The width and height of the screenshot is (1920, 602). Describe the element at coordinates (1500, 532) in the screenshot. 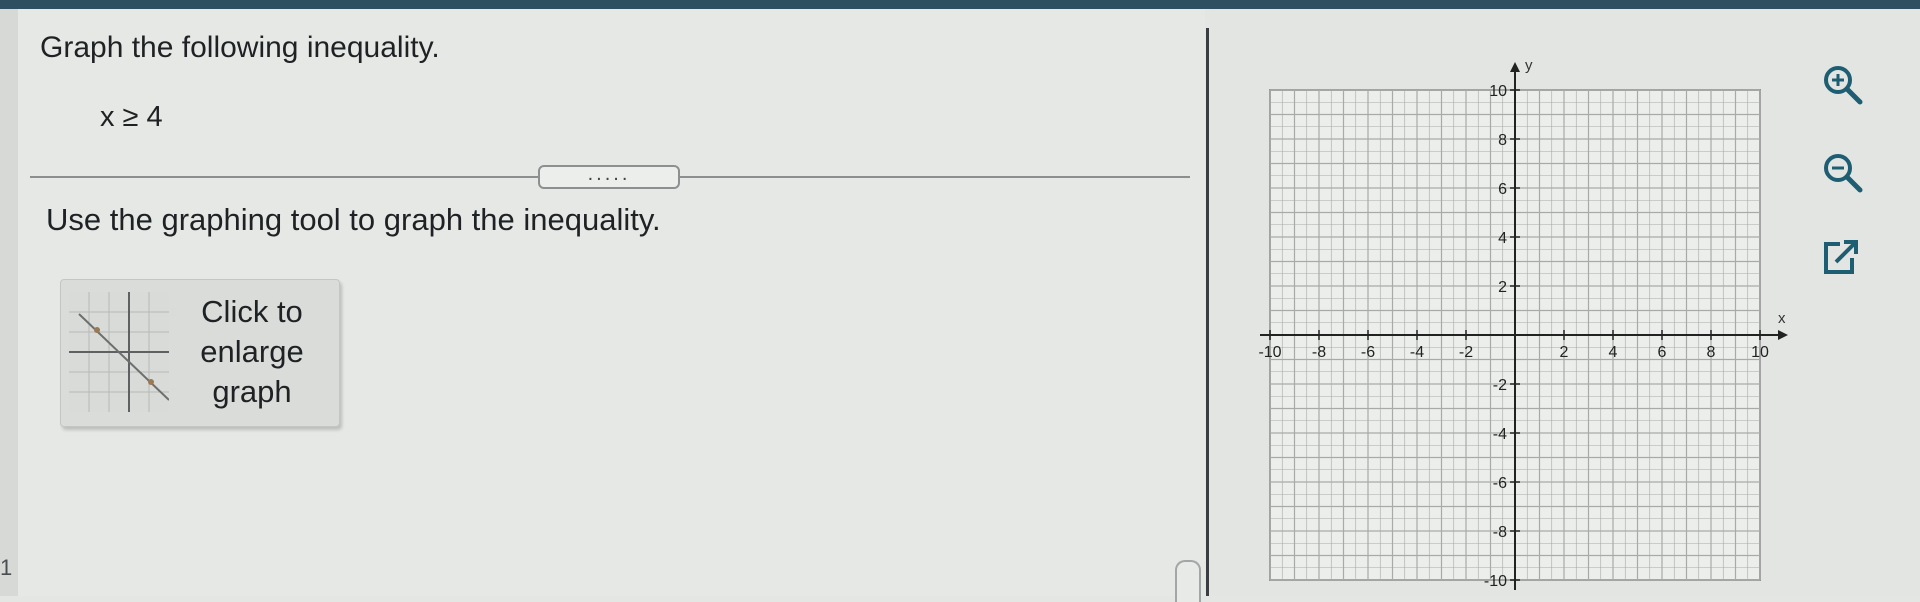

I see `y-tick-label: -8` at that location.